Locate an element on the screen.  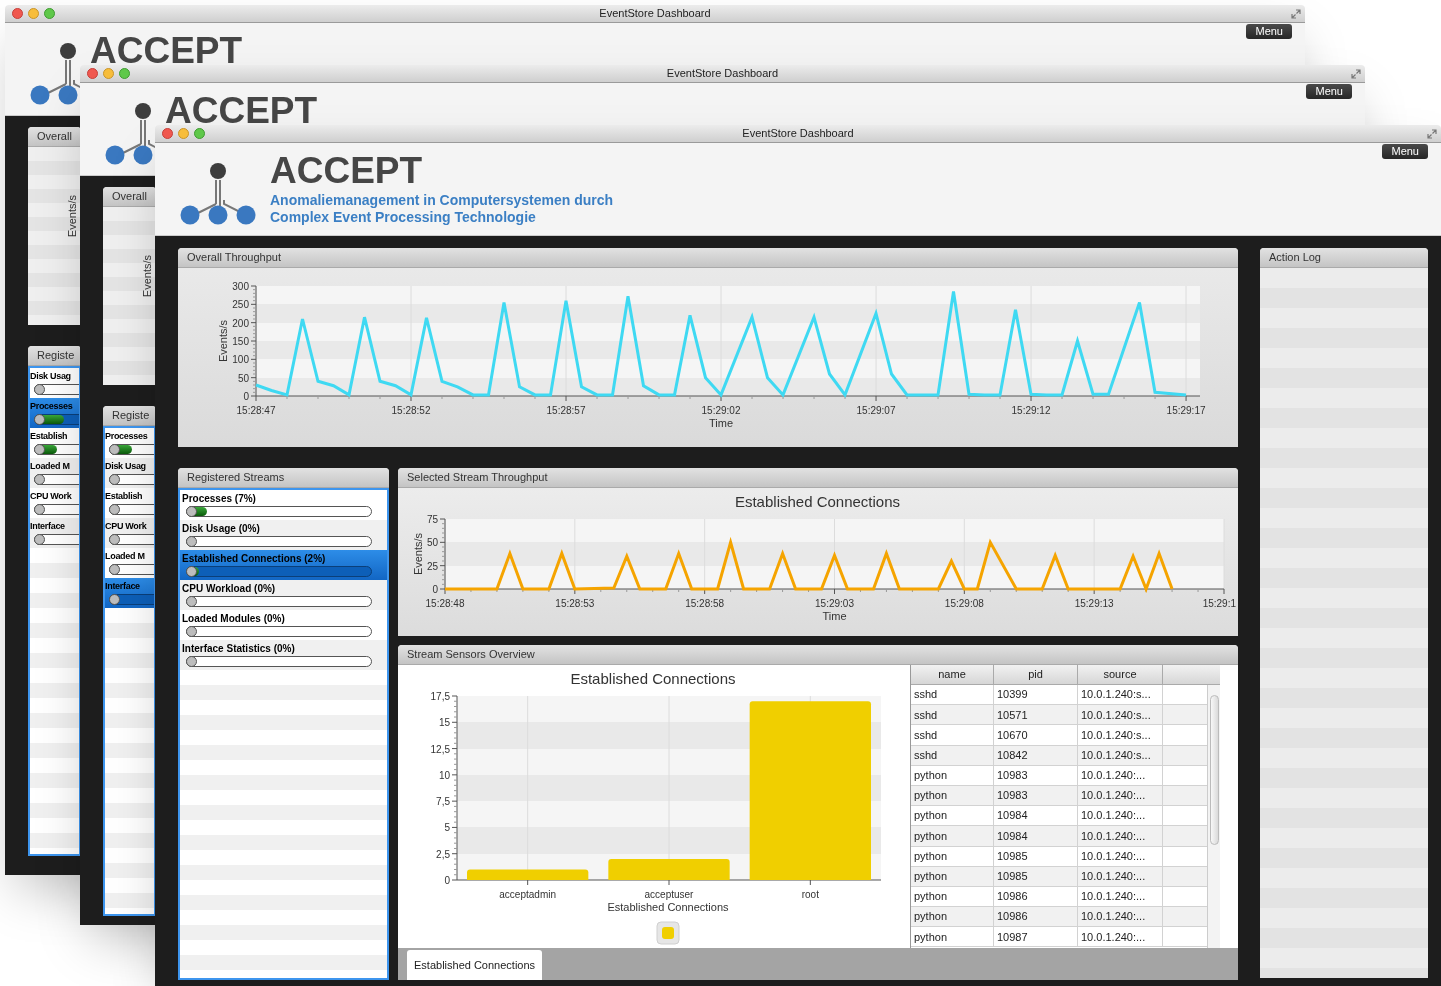
stream-label: Disk Usage (0%) is located at coordinates (221, 528).